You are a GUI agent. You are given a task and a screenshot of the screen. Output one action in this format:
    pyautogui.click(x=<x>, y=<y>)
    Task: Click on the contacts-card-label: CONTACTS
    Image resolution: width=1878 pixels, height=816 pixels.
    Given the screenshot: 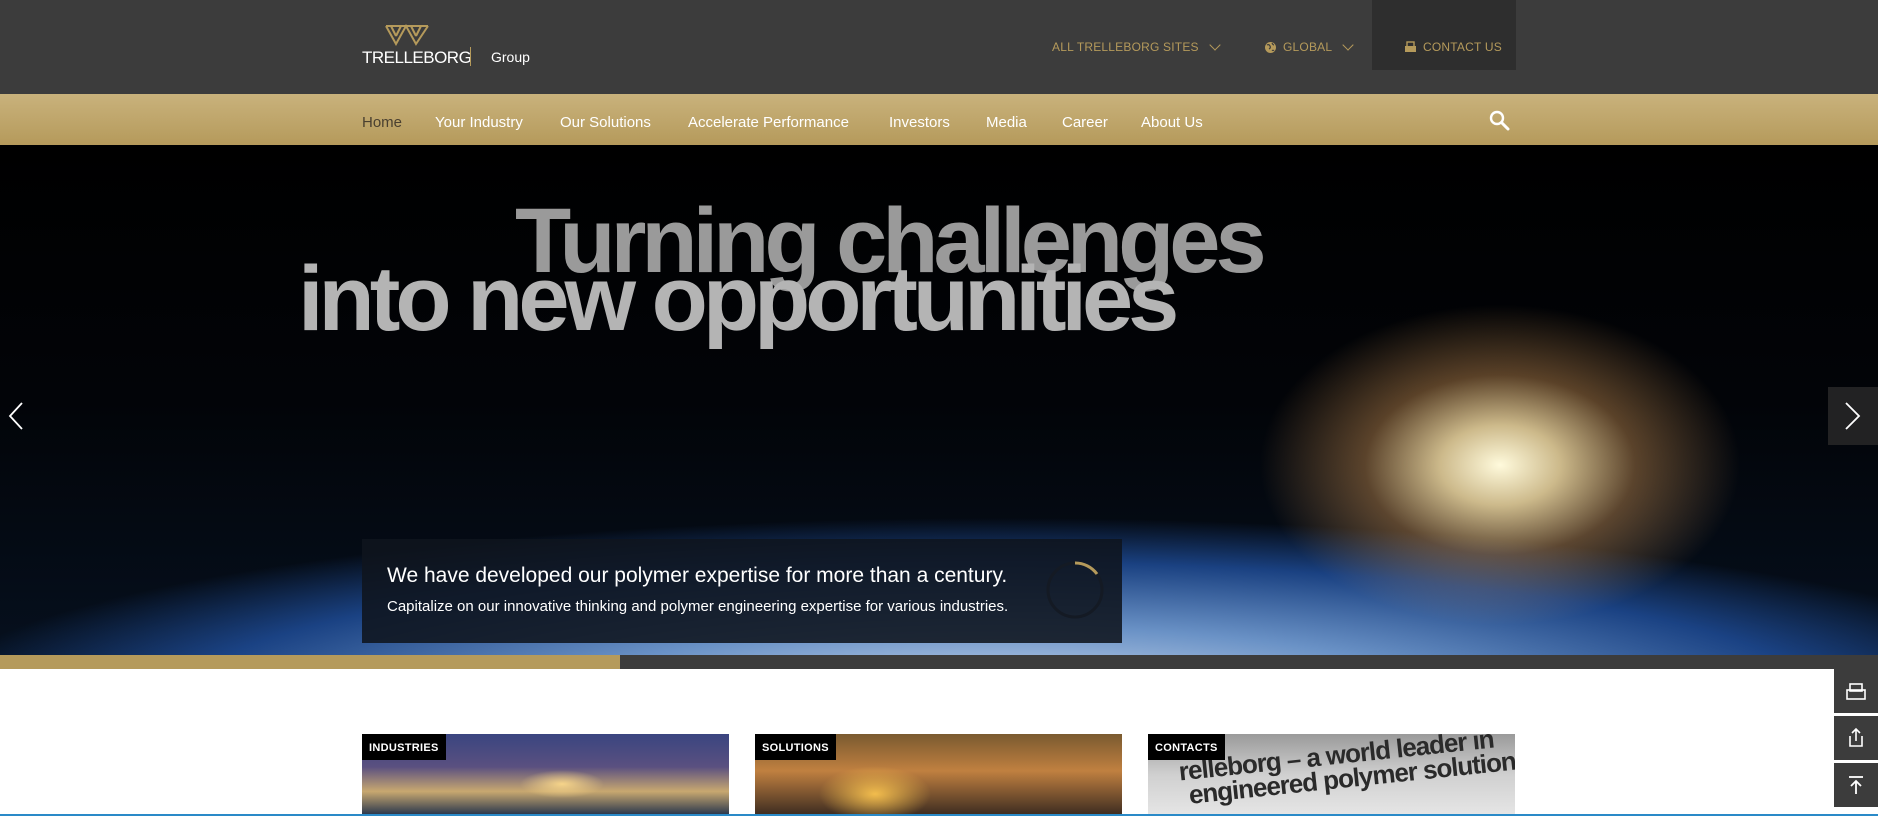 What is the action you would take?
    pyautogui.click(x=1186, y=747)
    